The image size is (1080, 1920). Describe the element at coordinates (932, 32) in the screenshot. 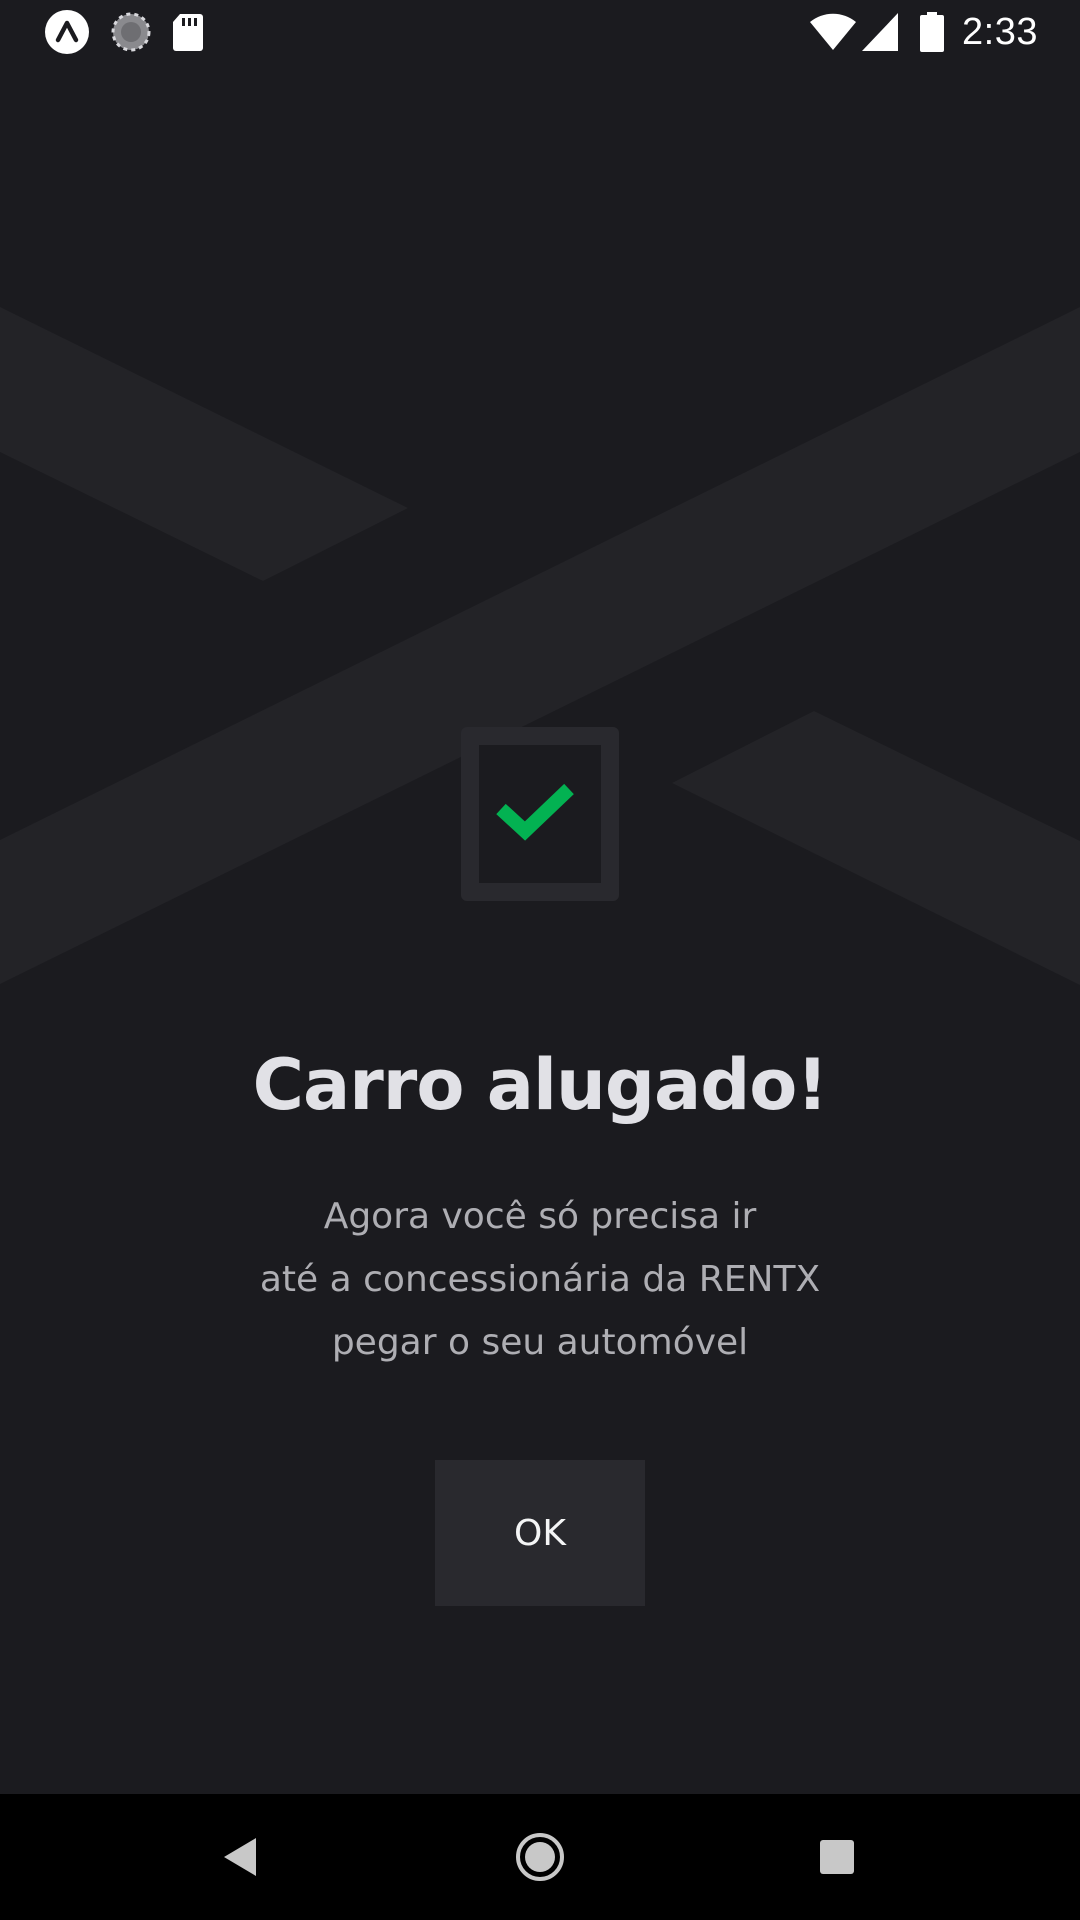

I see `battery-icon` at that location.